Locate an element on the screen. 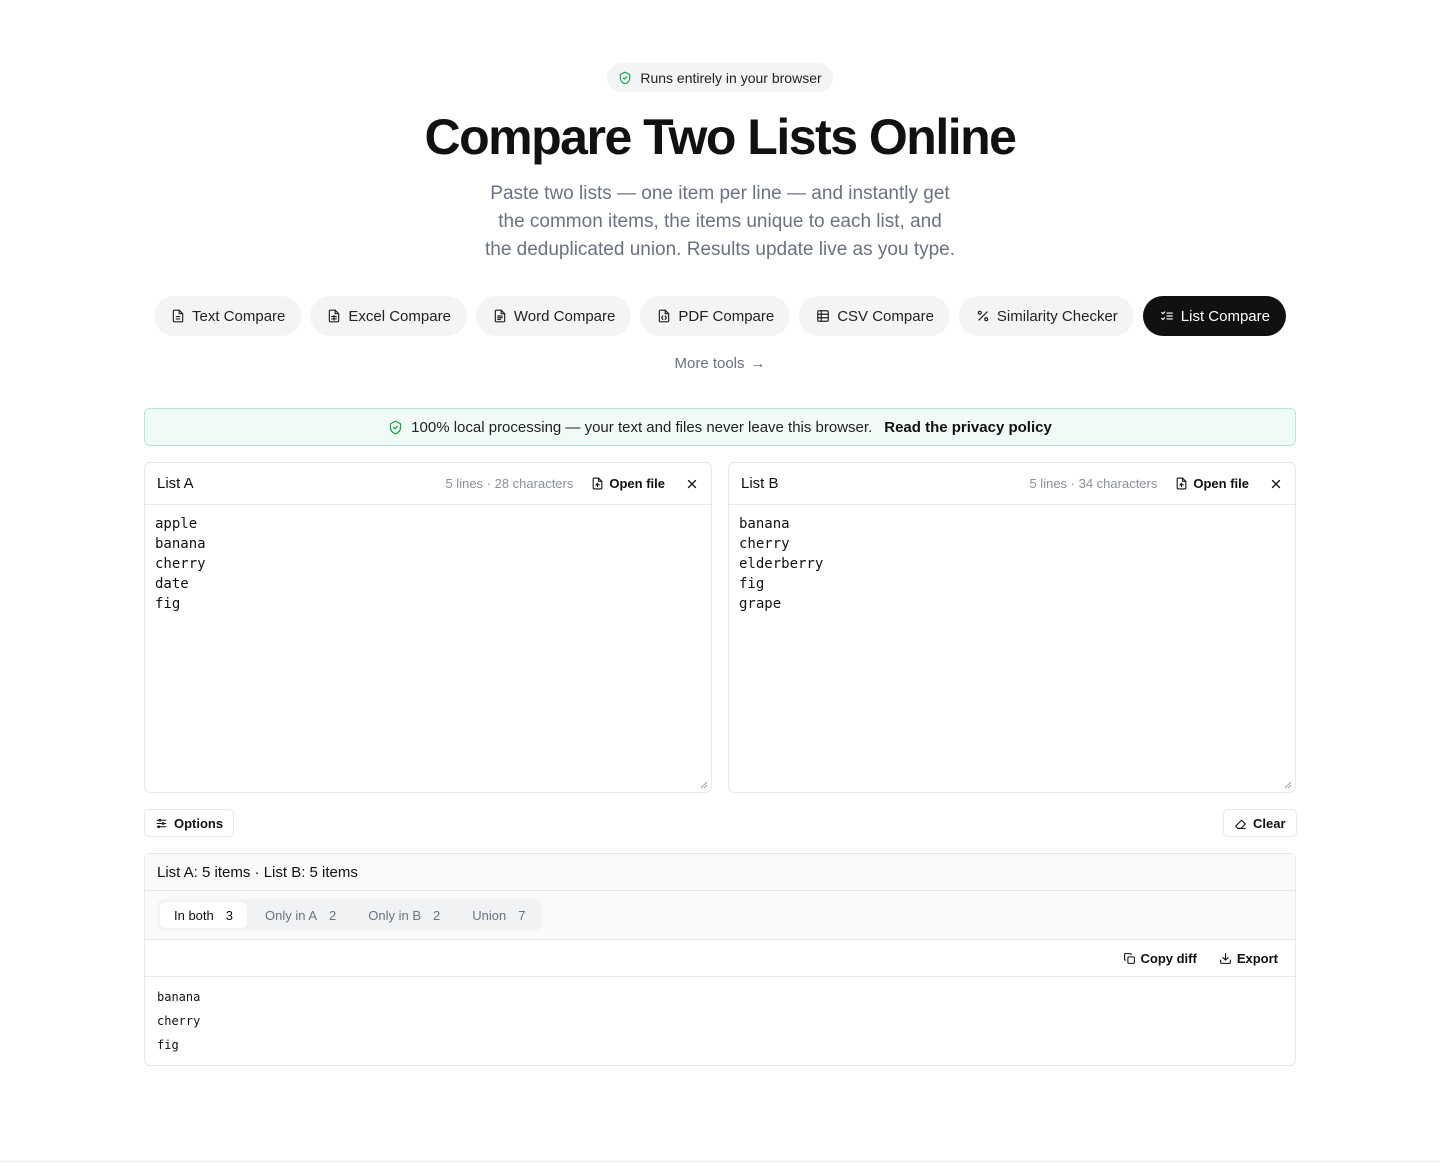  privacy-policy-link: Read the privacy policy is located at coordinates (968, 427).